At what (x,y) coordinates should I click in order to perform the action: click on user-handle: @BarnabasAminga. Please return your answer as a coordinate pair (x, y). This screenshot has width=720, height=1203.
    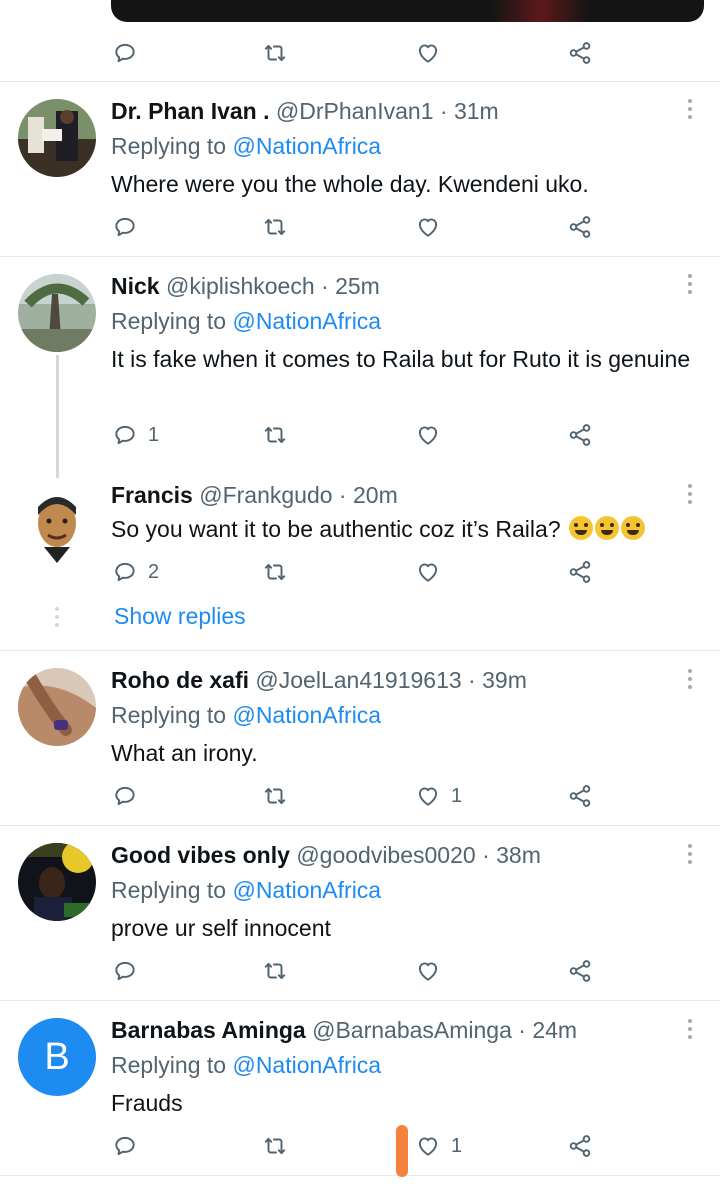
    Looking at the image, I should click on (412, 1030).